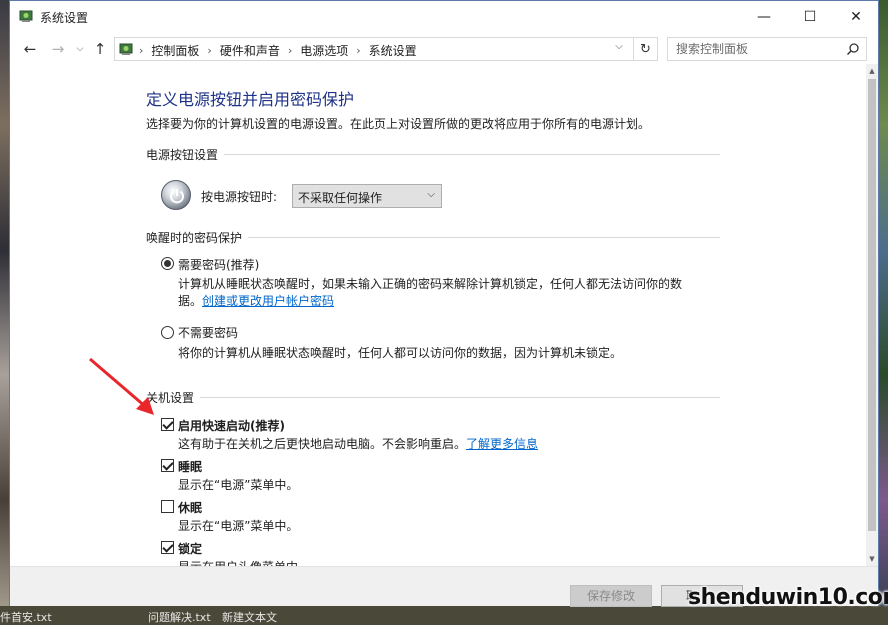  What do you see at coordinates (856, 16) in the screenshot?
I see `close-button: ✕` at bounding box center [856, 16].